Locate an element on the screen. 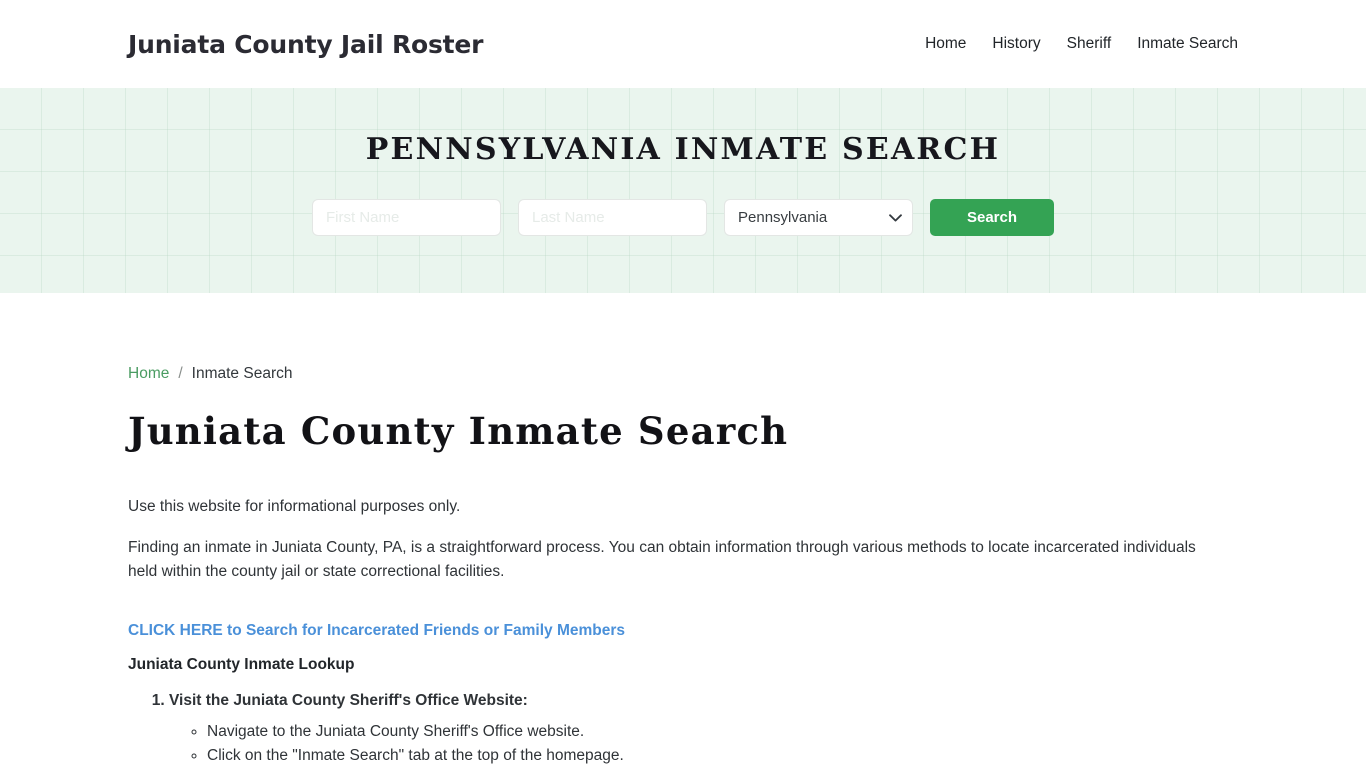 The image size is (1366, 768). nav-item-history: History is located at coordinates (1016, 44).